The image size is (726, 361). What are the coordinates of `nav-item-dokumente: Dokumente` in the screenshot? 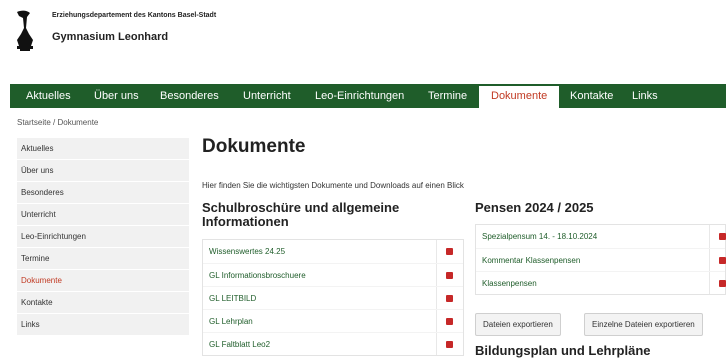 It's located at (519, 96).